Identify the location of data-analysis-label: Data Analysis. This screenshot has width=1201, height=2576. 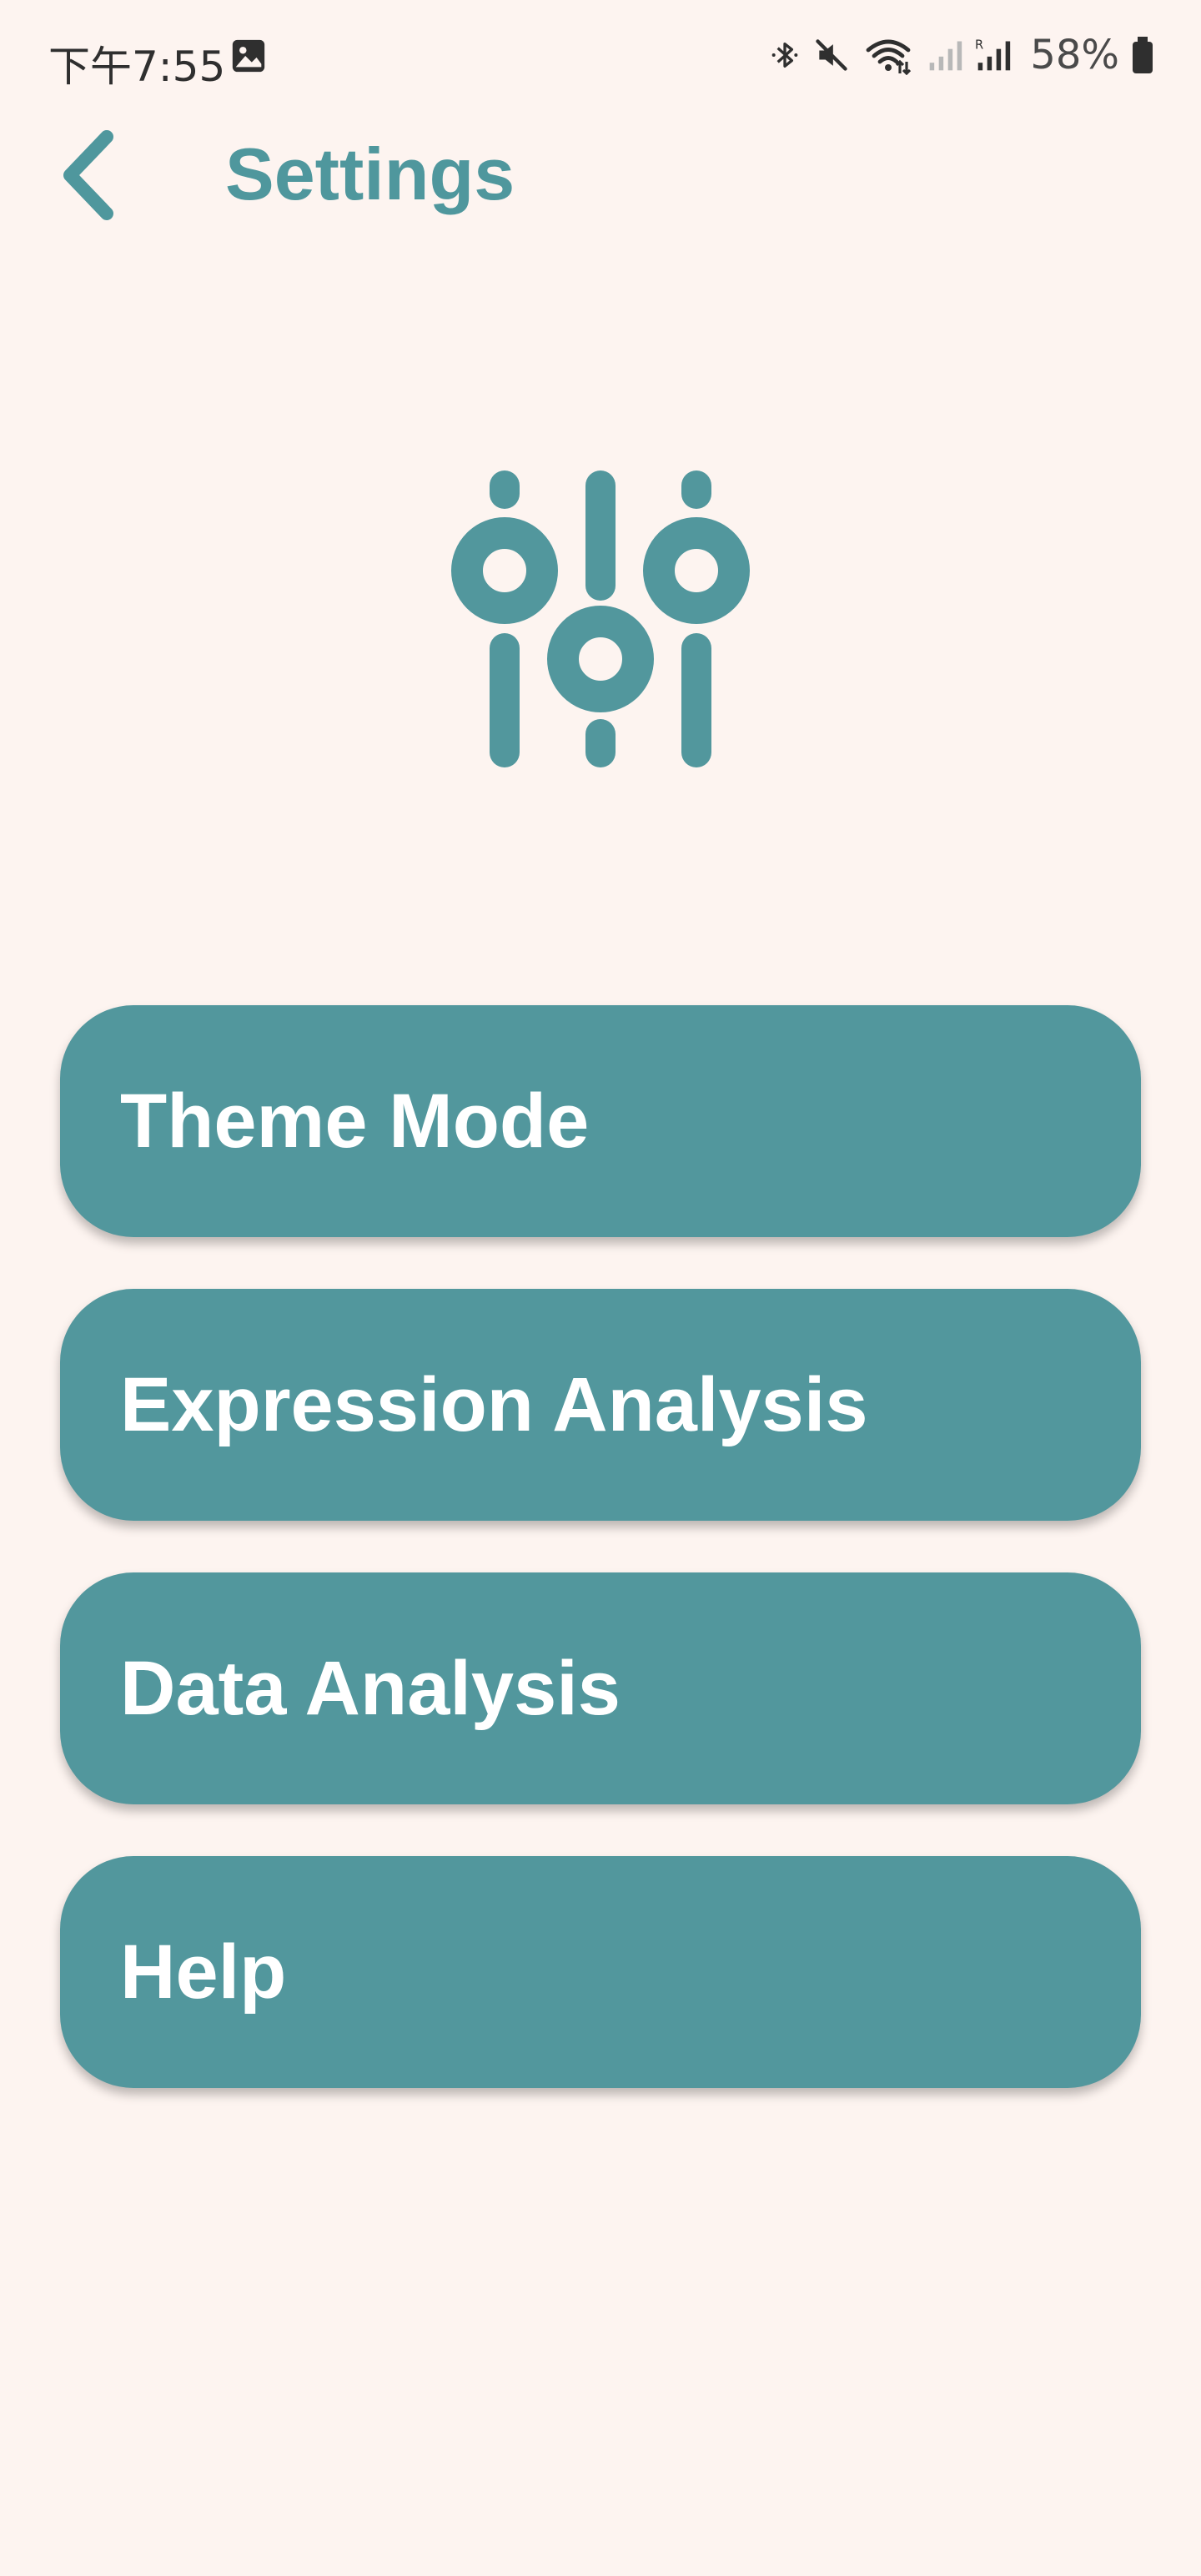
(371, 1688).